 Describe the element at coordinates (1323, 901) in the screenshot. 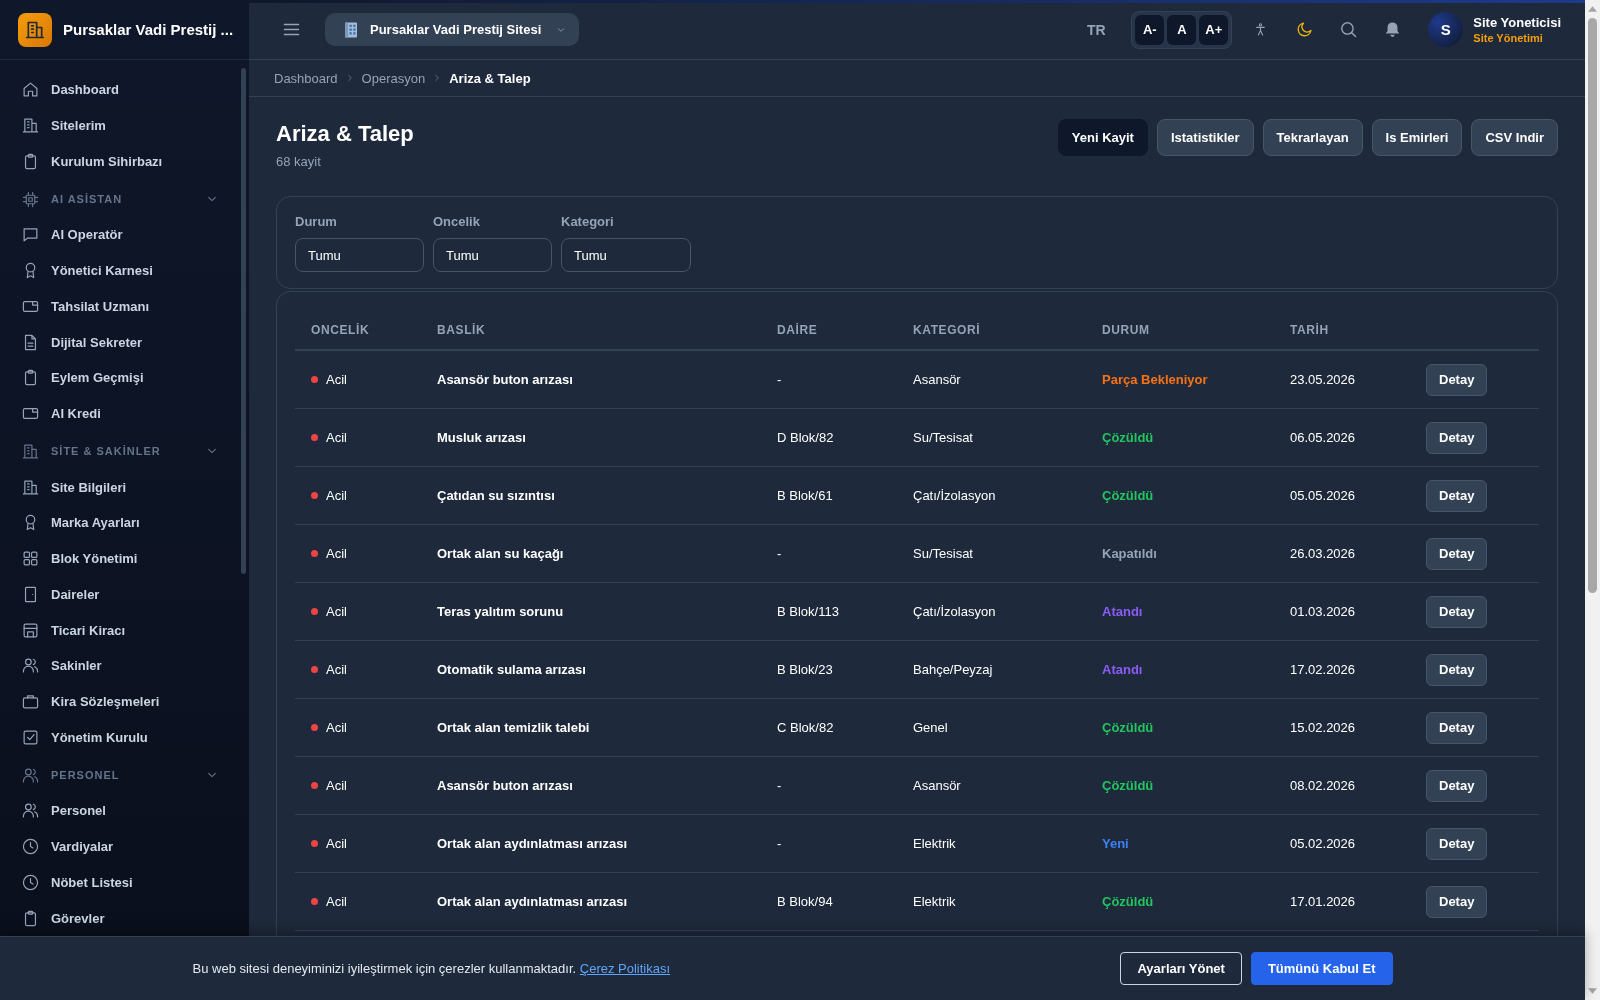

I see `table-cell: 17.01.2026` at that location.